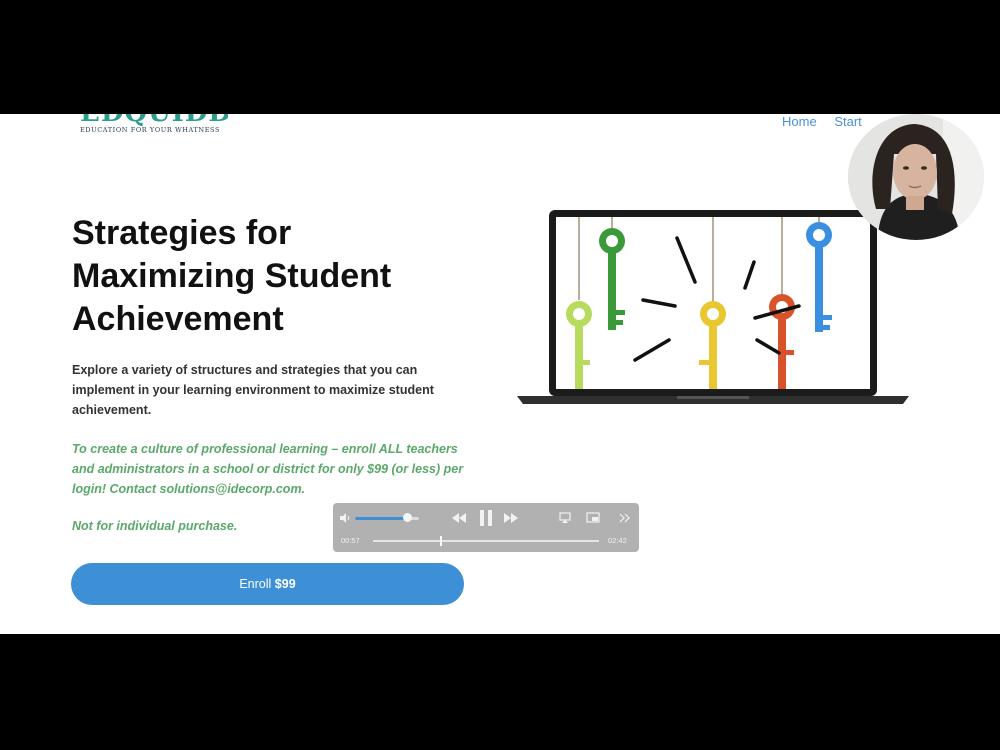 This screenshot has width=1000, height=750. Describe the element at coordinates (350, 540) in the screenshot. I see `elapsed-time: 00:57` at that location.